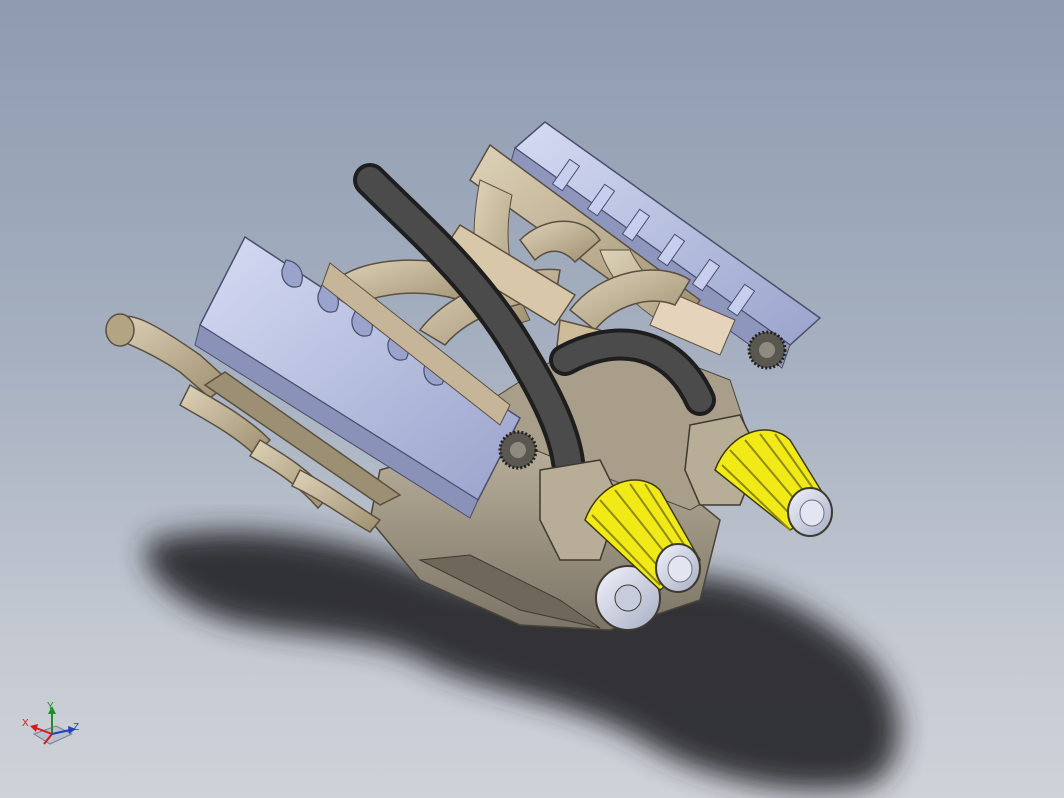 The height and width of the screenshot is (798, 1064). What do you see at coordinates (50, 706) in the screenshot?
I see `triad-y-label: Y` at bounding box center [50, 706].